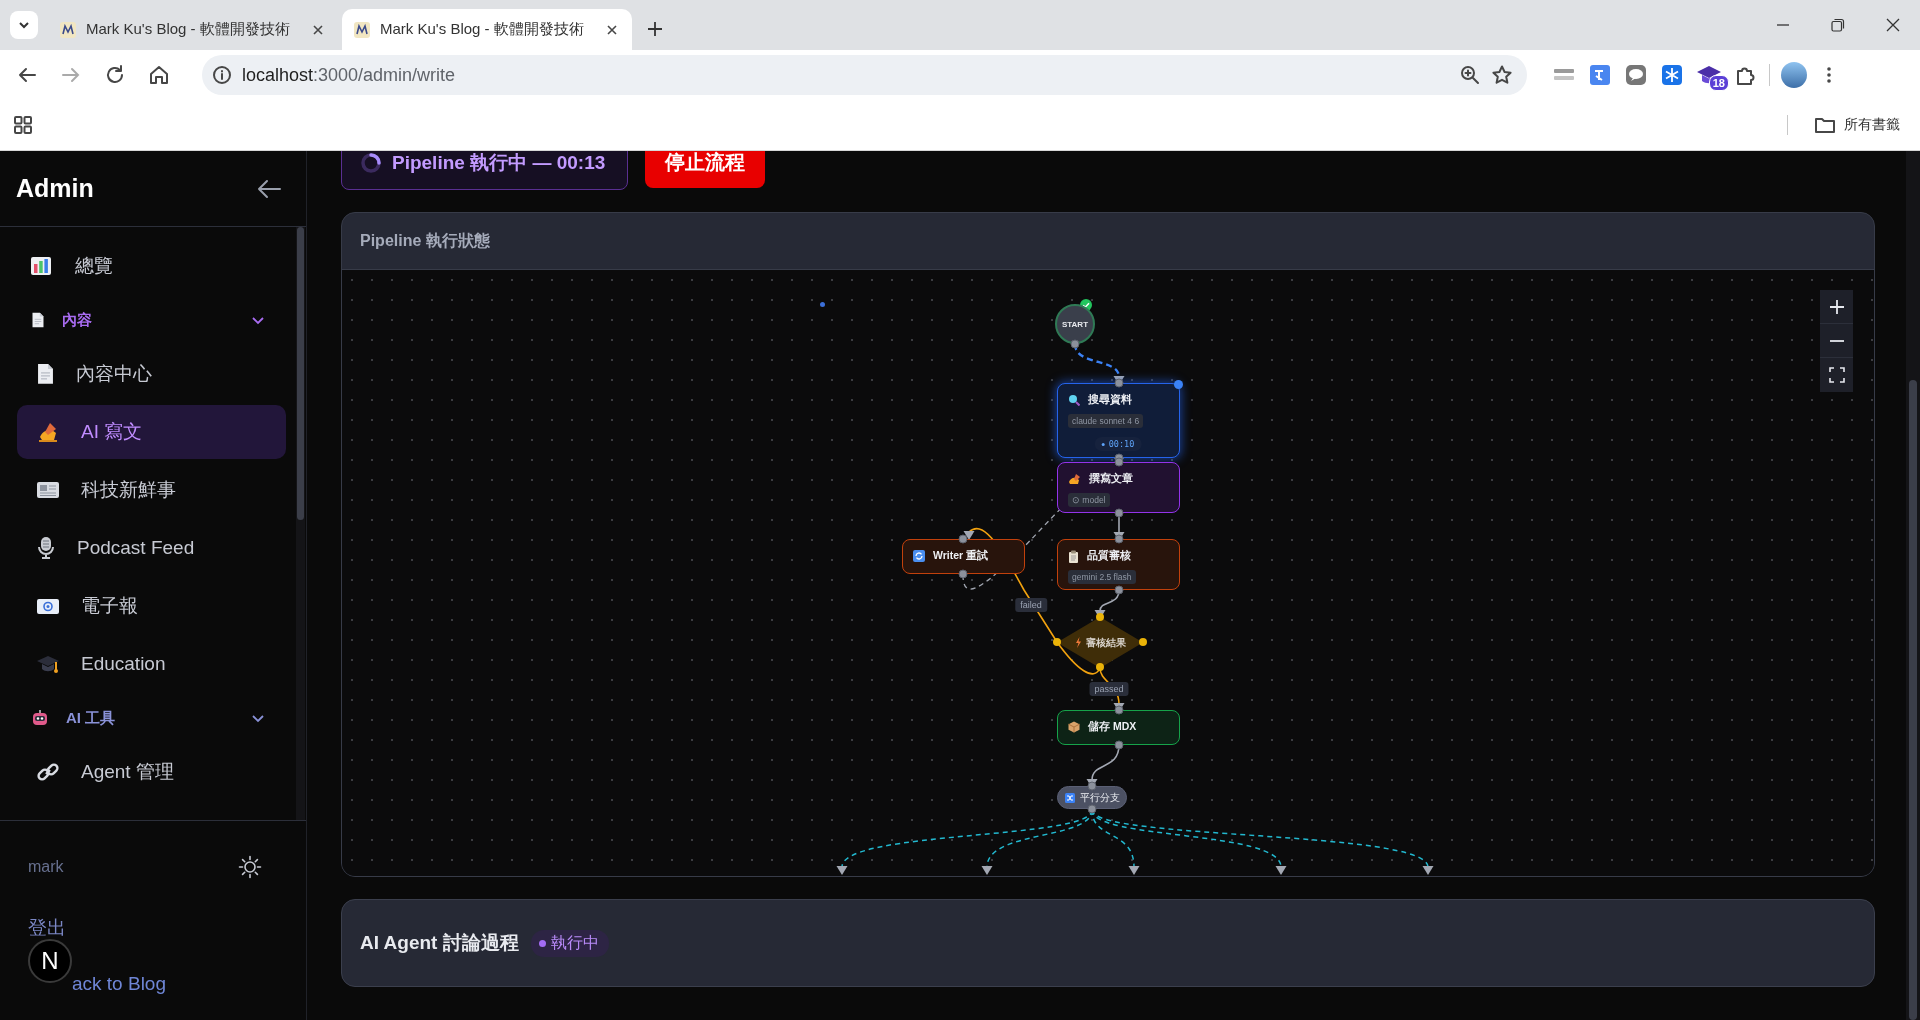 This screenshot has width=1920, height=1020. Describe the element at coordinates (151, 490) in the screenshot. I see `sidebar-item: 科技新鮮事` at that location.